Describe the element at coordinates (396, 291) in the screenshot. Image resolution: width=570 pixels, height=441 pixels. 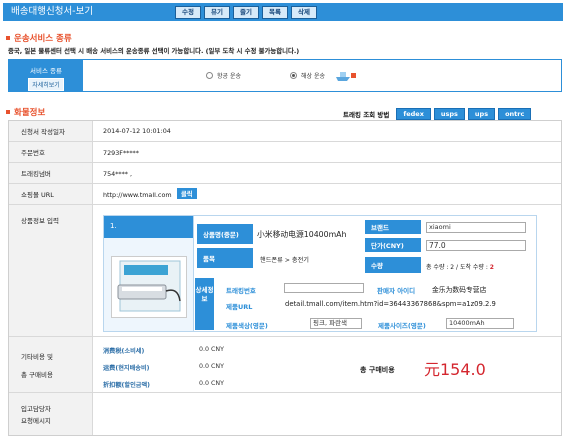
I see `seller-label: 판매자 아이디` at that location.